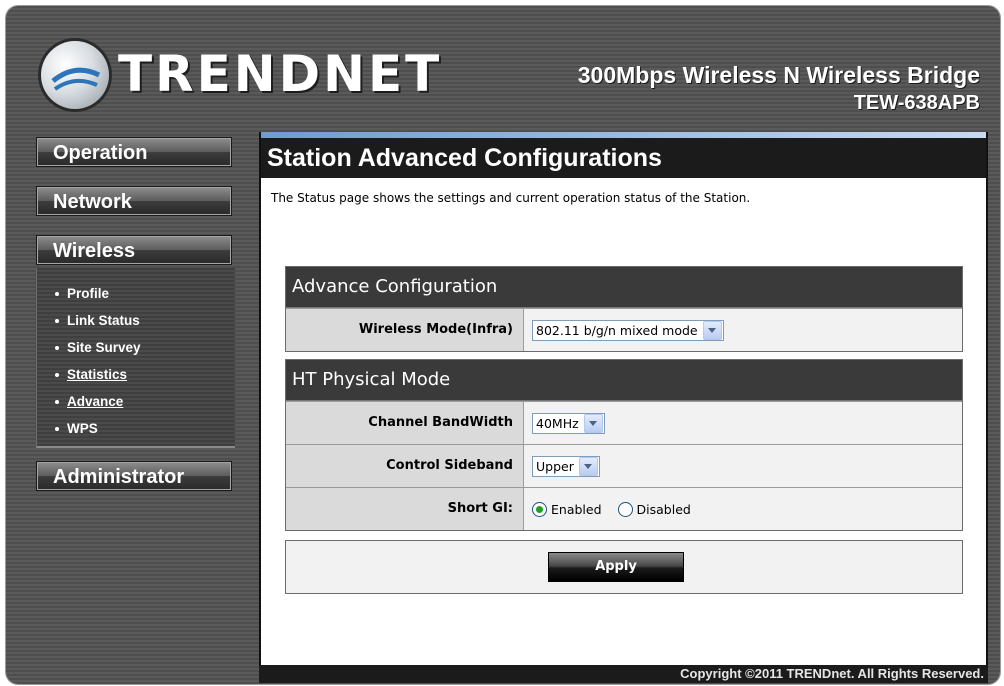 The image size is (1004, 686). What do you see at coordinates (145, 374) in the screenshot?
I see `submenu-item-statistics: Statistics` at bounding box center [145, 374].